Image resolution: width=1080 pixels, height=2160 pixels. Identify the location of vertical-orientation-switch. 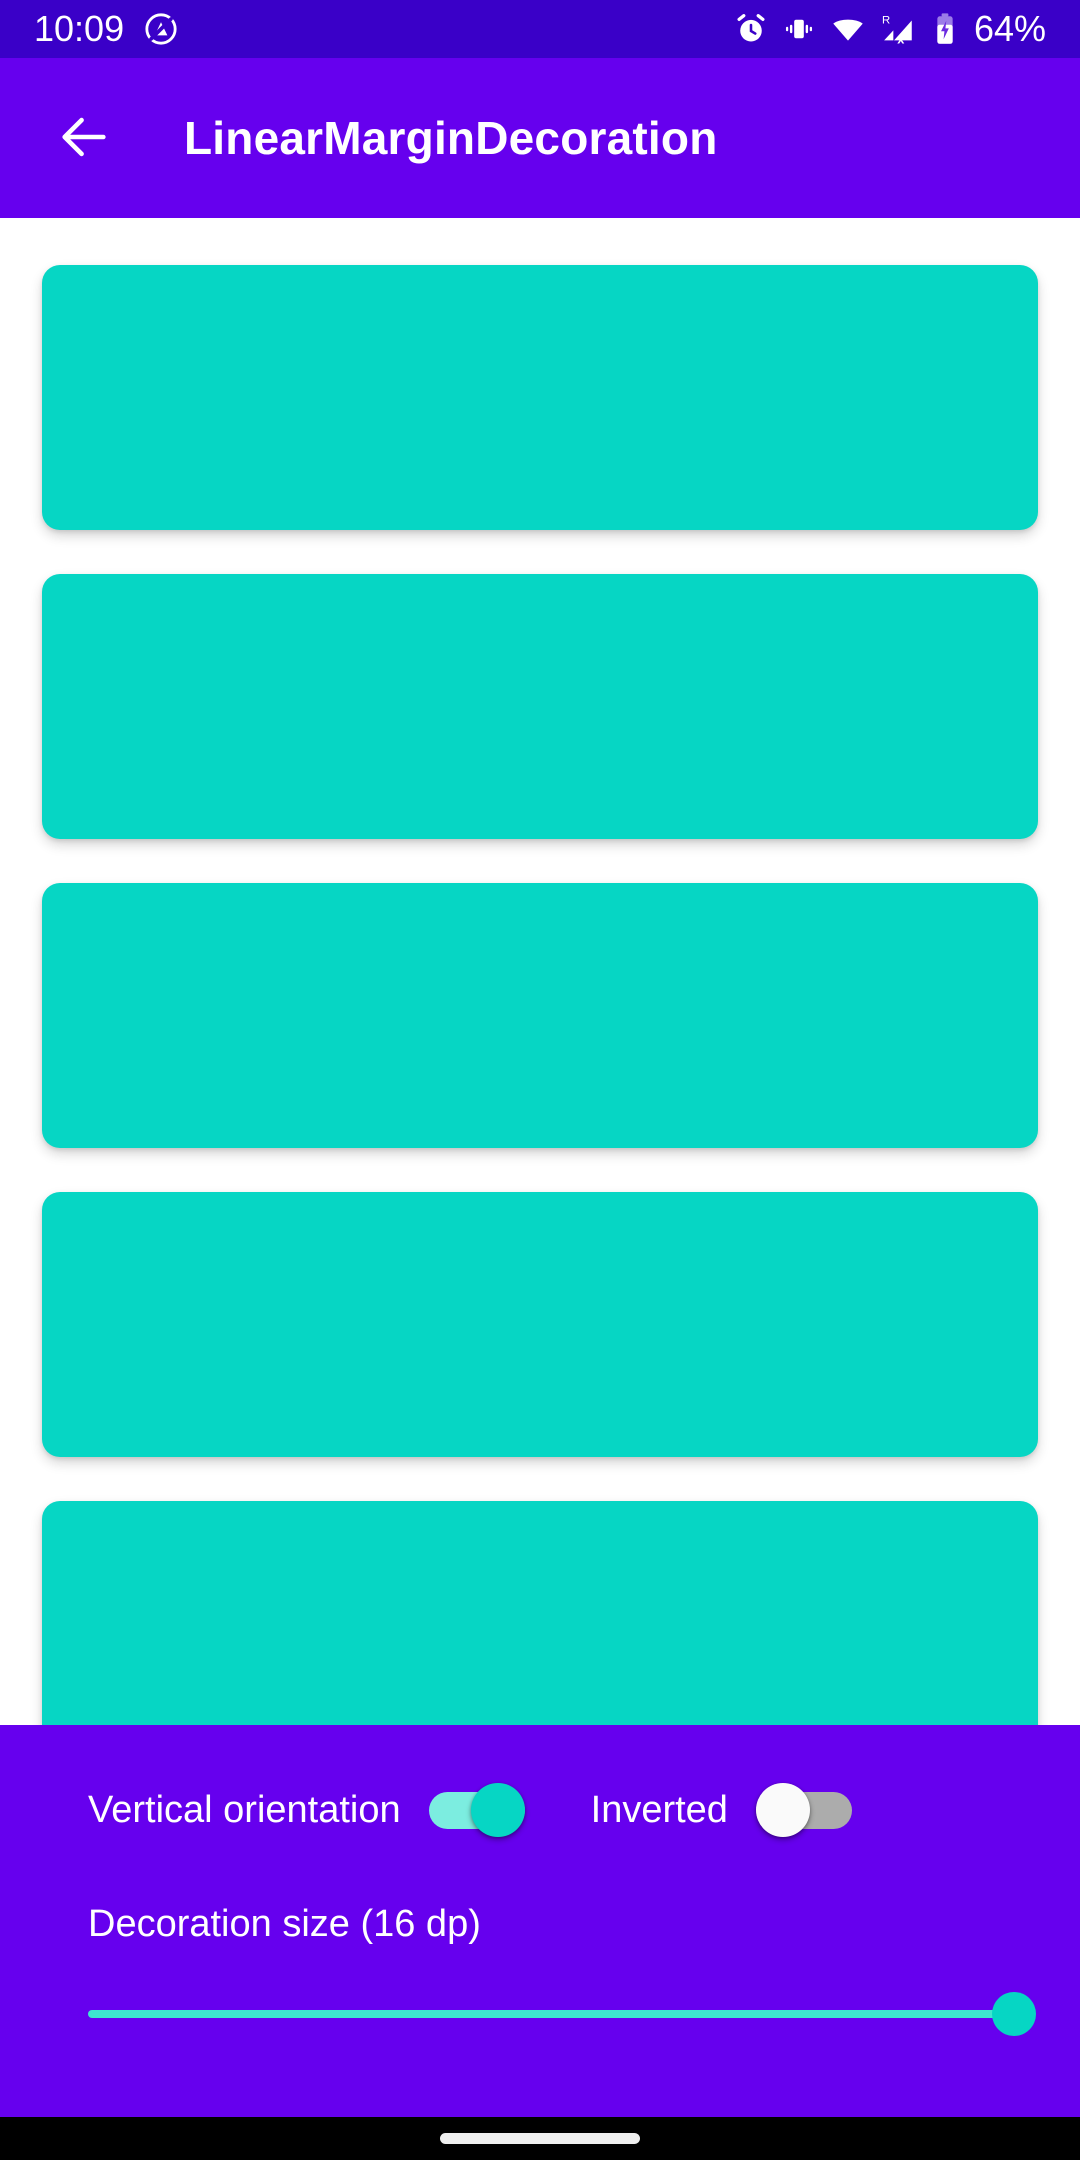
(476, 1810).